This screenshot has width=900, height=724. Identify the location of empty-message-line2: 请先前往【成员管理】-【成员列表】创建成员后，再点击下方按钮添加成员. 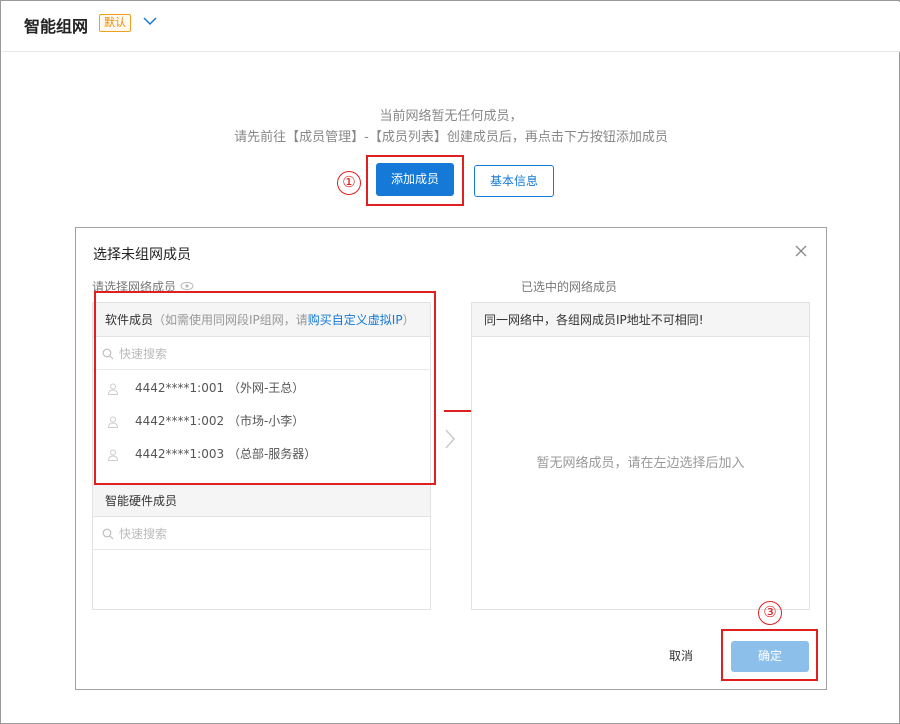
(451, 137).